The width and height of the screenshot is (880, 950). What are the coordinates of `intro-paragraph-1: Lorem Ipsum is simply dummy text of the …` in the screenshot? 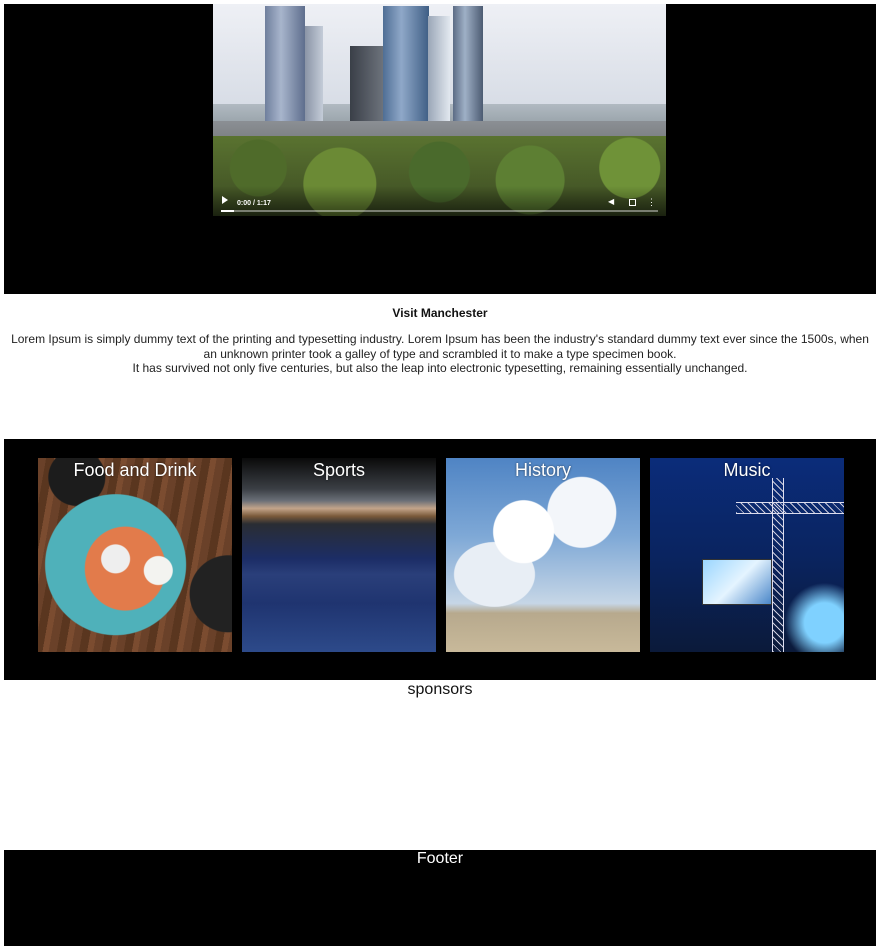 It's located at (440, 346).